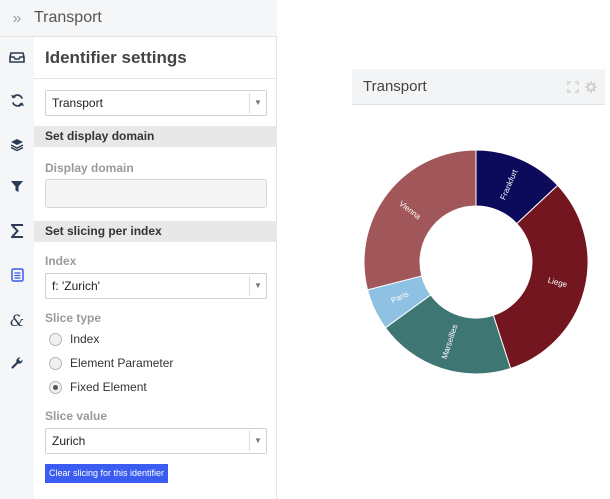  Describe the element at coordinates (107, 473) in the screenshot. I see `clear-slicing-button: Clear slicing for this identifier` at that location.